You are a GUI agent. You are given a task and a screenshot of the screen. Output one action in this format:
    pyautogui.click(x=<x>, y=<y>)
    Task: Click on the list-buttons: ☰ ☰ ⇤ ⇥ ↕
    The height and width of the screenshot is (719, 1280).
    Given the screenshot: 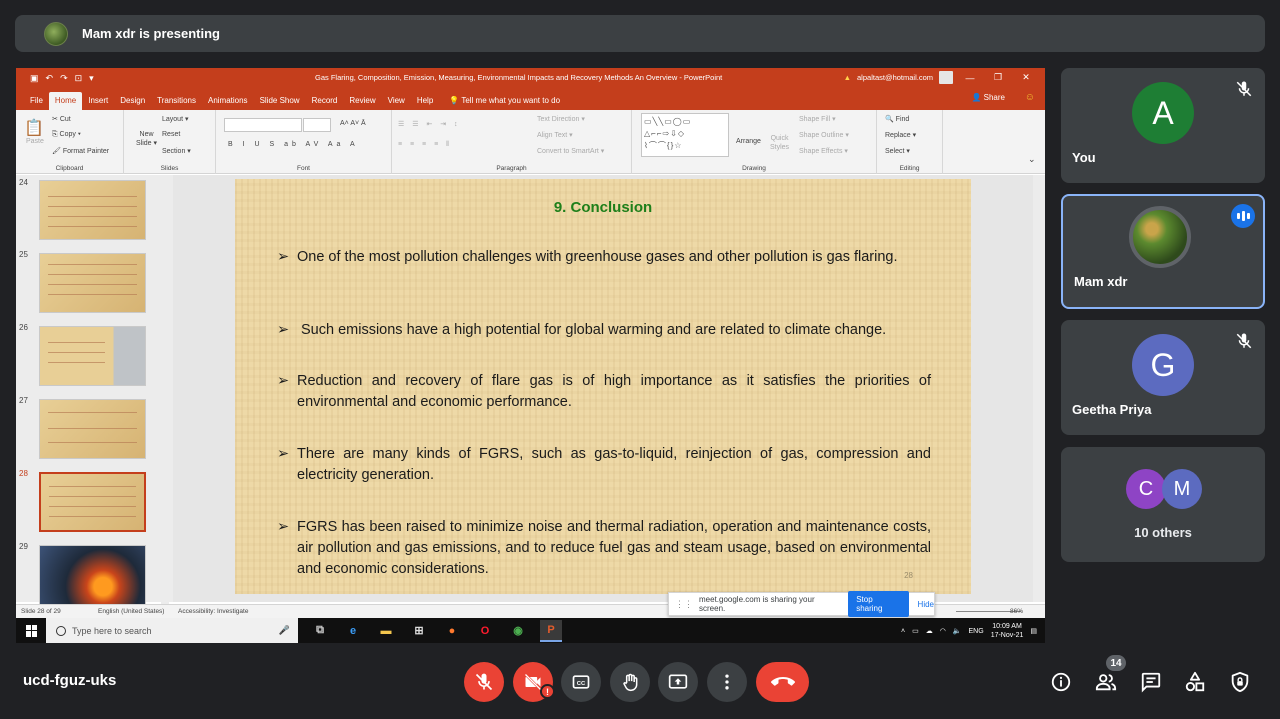 What is the action you would take?
    pyautogui.click(x=429, y=124)
    